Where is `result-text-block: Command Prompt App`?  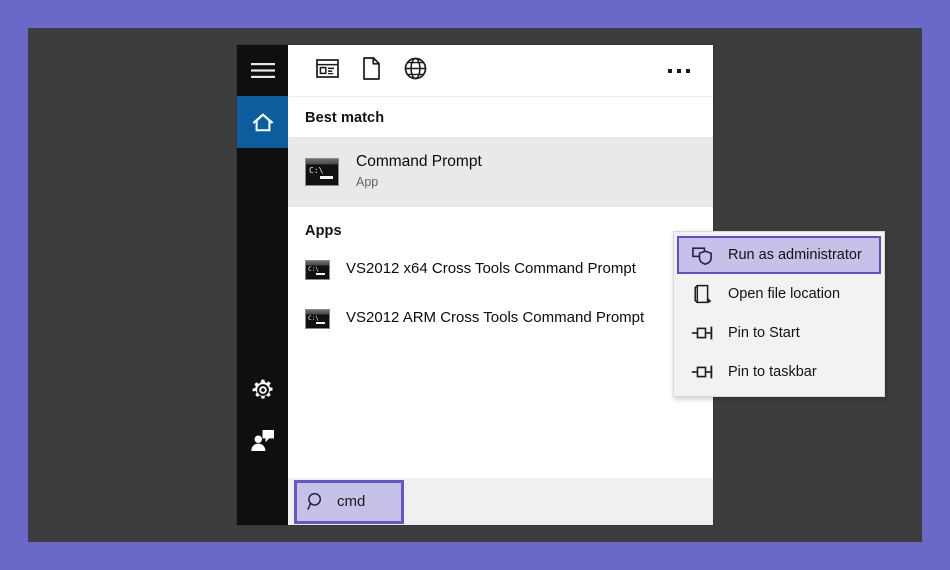
result-text-block: Command Prompt App is located at coordinates (419, 172).